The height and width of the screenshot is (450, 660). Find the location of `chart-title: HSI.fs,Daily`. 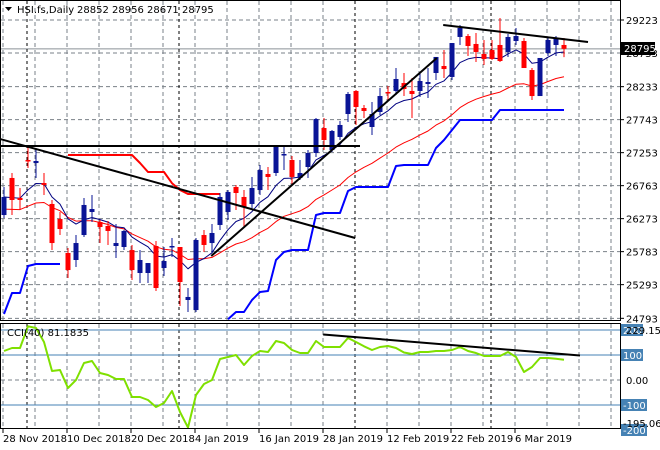

chart-title: HSI.fs,Daily is located at coordinates (45, 10).